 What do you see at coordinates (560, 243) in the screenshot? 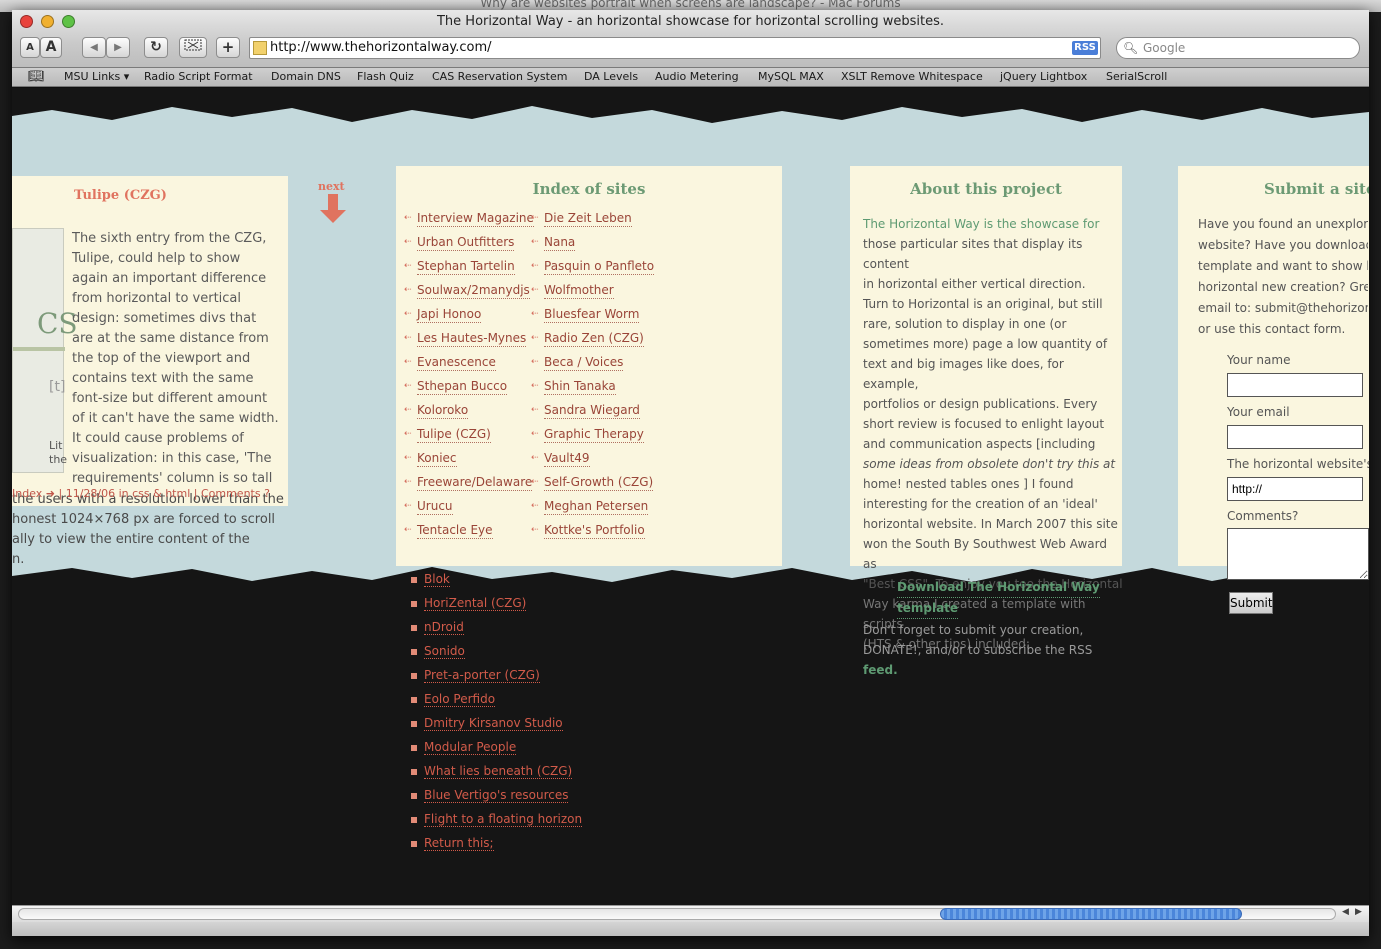
I see `index-site-link: Nana` at bounding box center [560, 243].